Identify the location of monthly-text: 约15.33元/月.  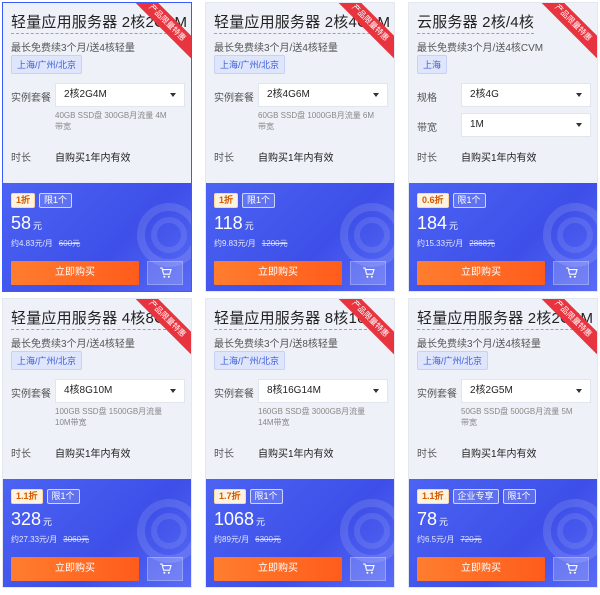
(440, 243).